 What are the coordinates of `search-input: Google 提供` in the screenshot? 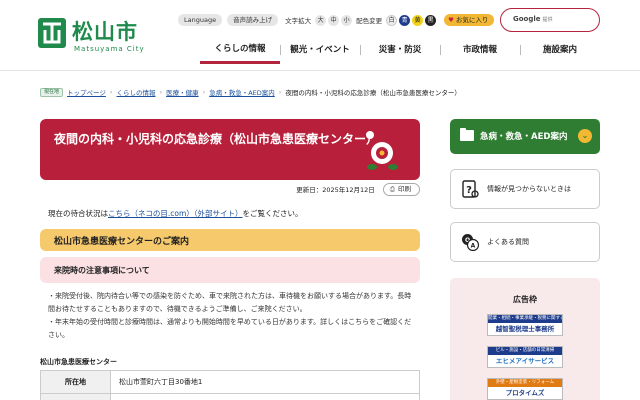 It's located at (550, 20).